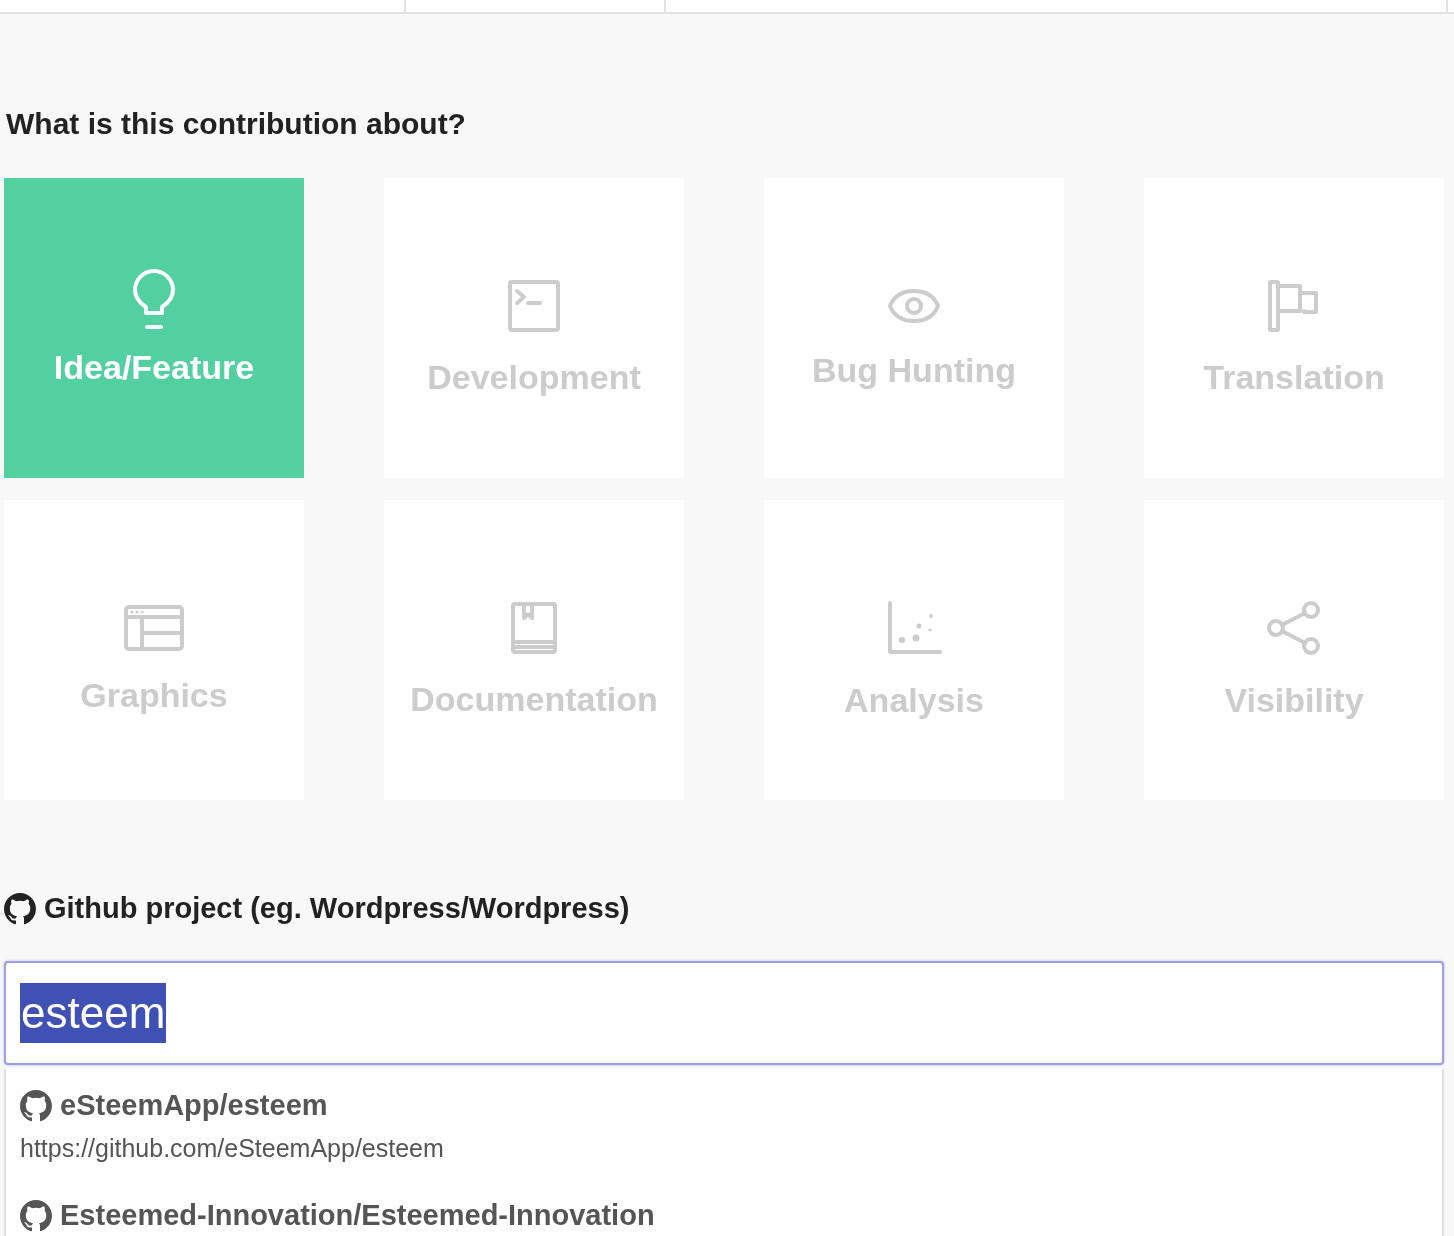 This screenshot has width=1454, height=1236. Describe the element at coordinates (724, 1013) in the screenshot. I see `search-field: esteem` at that location.